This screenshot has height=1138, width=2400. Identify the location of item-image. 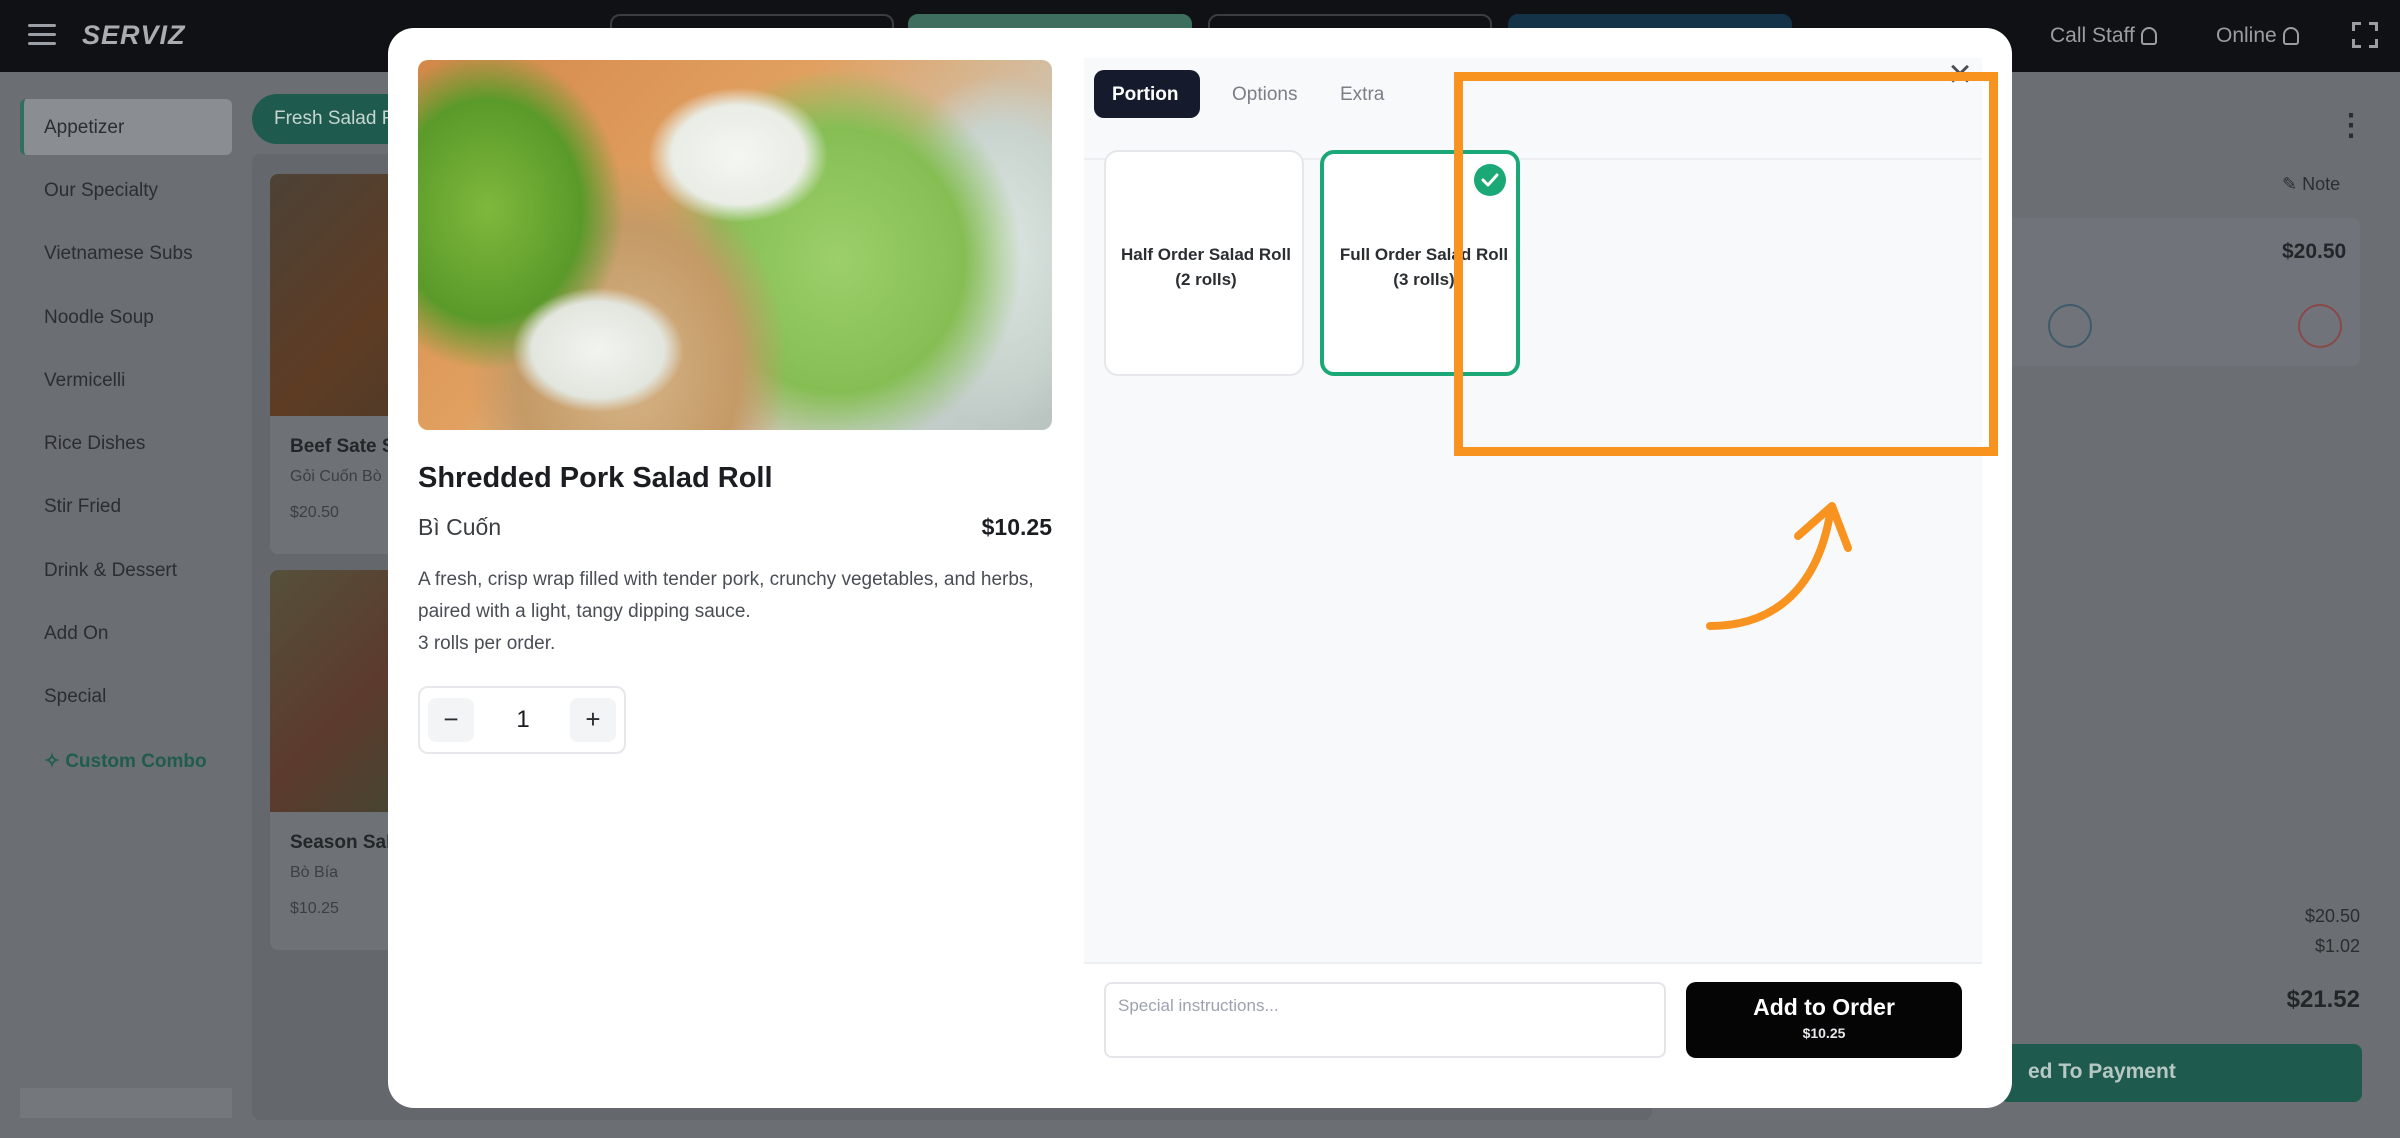
(735, 245).